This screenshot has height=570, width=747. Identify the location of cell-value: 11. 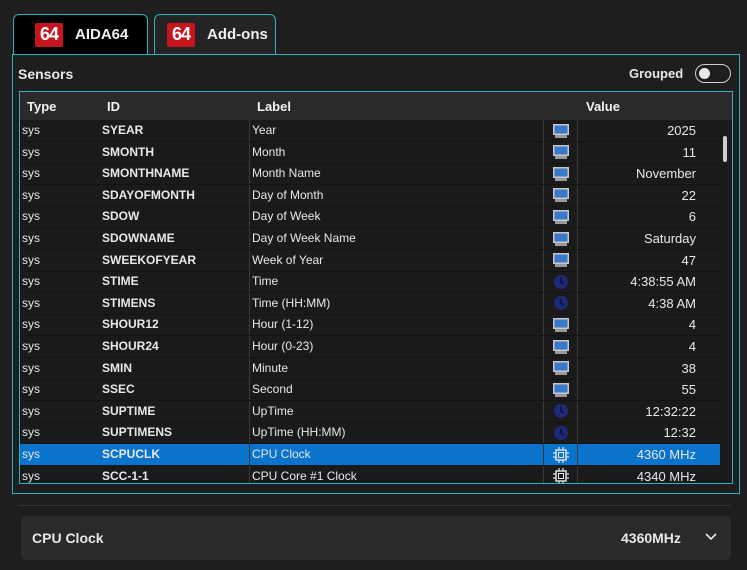
(689, 152).